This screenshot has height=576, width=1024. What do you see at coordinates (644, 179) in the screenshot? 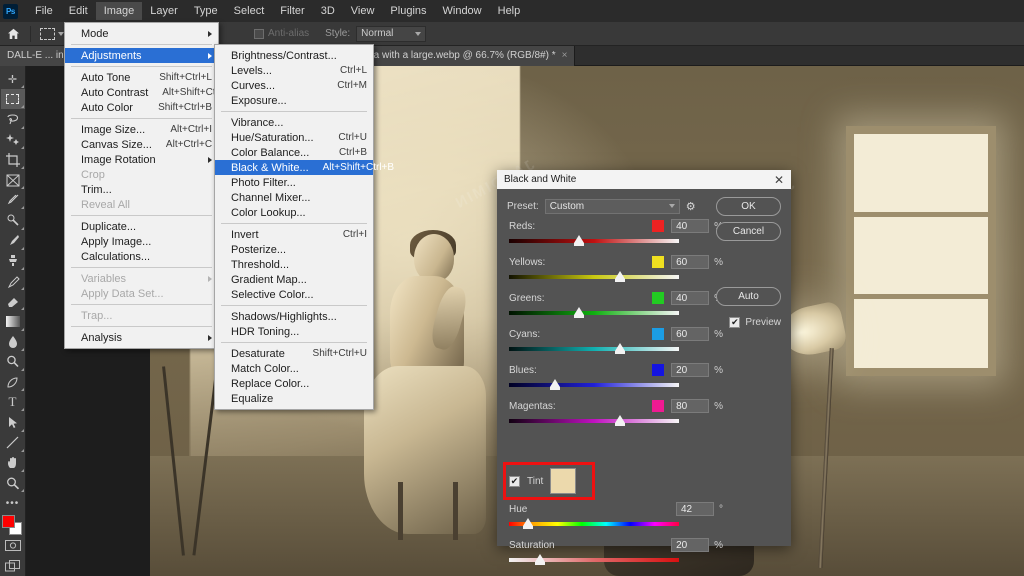
I see `dialog-title-bar: Black and White ✕` at bounding box center [644, 179].